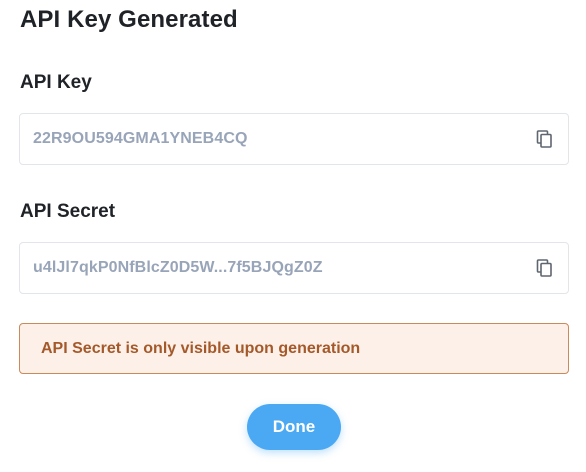 The height and width of the screenshot is (472, 586). I want to click on dialog-title: API Key Generated, so click(129, 19).